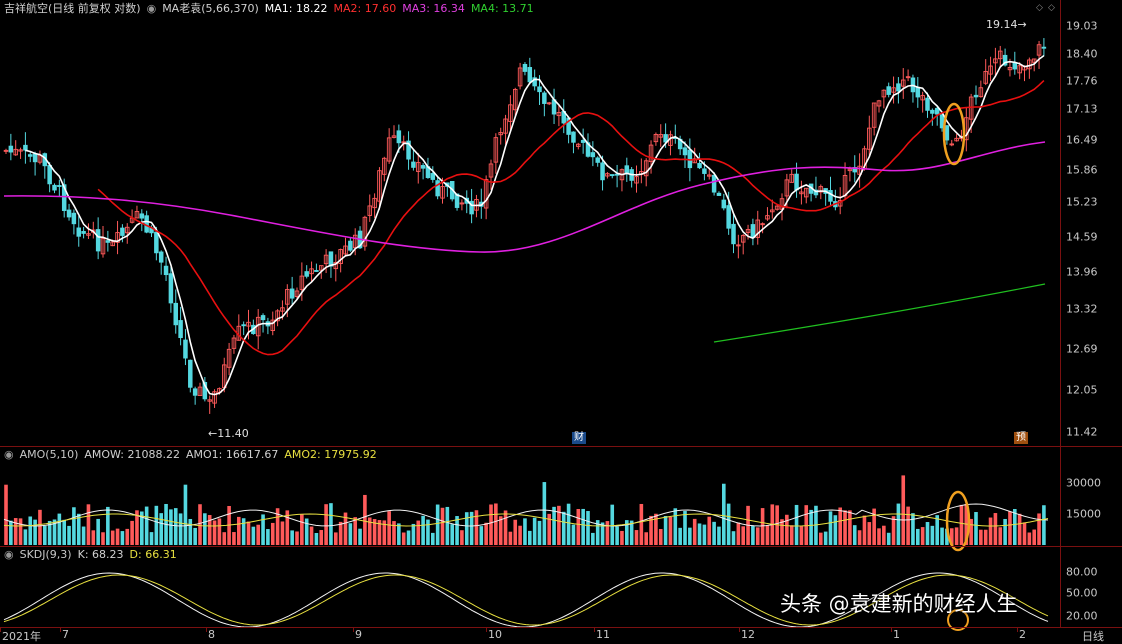 This screenshot has height=644, width=1122. I want to click on price-axis-label: 13.96, so click(1082, 272).